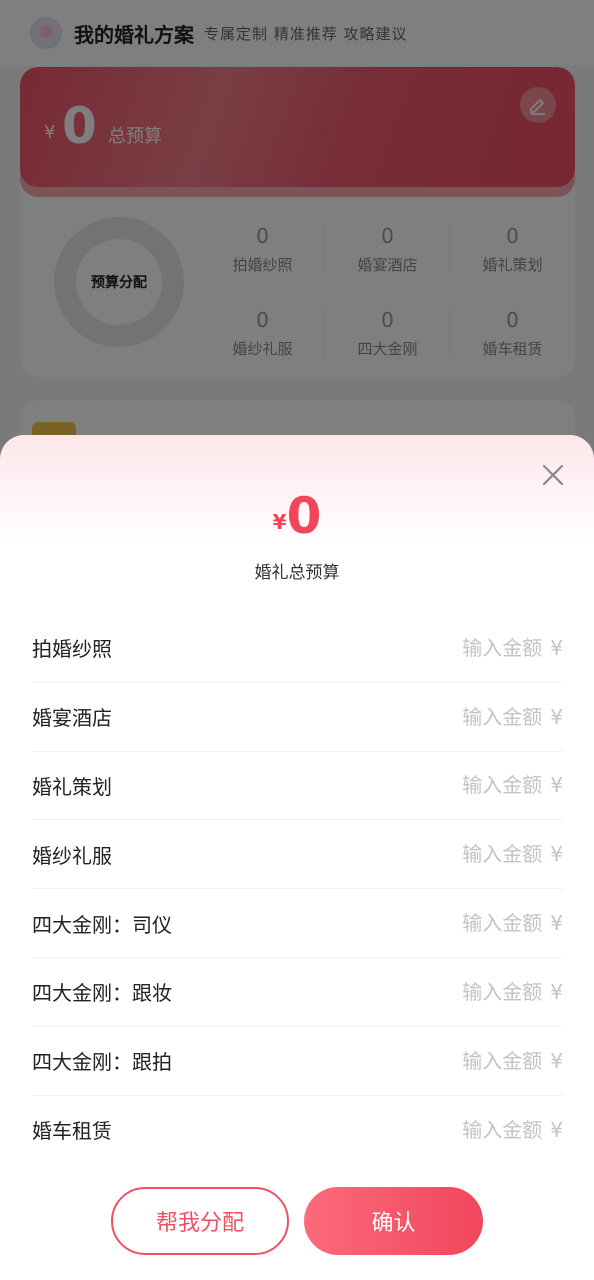  I want to click on close-icon, so click(553, 475).